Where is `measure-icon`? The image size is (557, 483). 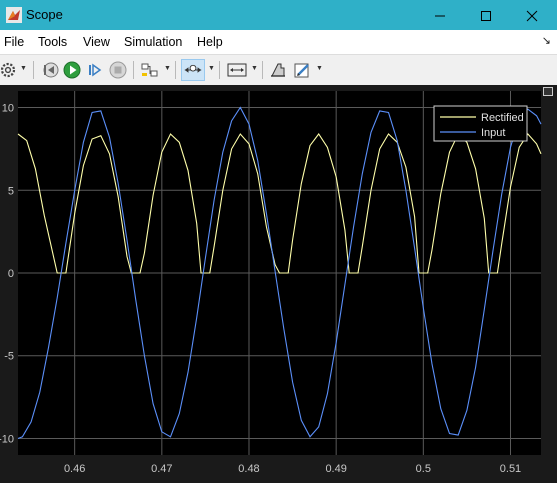
measure-icon is located at coordinates (278, 70).